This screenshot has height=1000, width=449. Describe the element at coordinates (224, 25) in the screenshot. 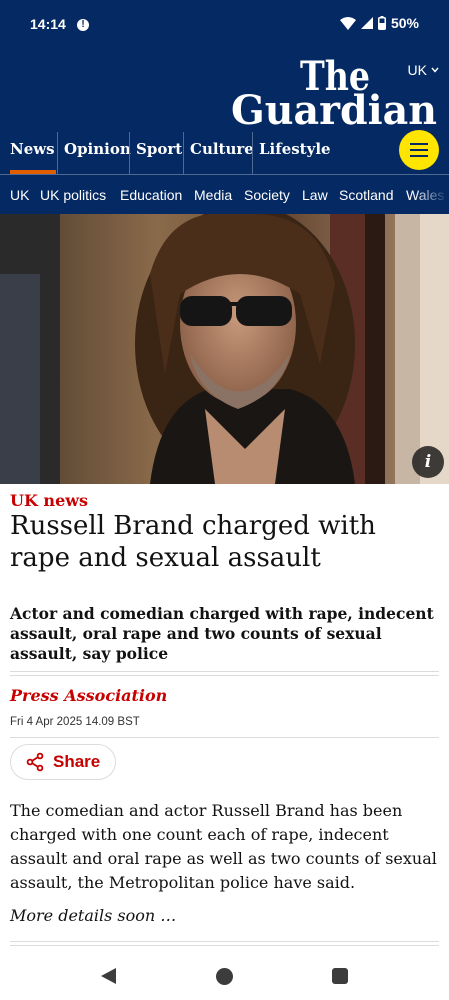

I see `status-bar: 14:14 ! 50%` at that location.